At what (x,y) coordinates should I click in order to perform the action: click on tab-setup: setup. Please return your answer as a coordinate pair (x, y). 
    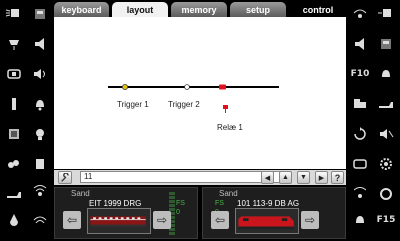
    Looking at the image, I should click on (258, 9).